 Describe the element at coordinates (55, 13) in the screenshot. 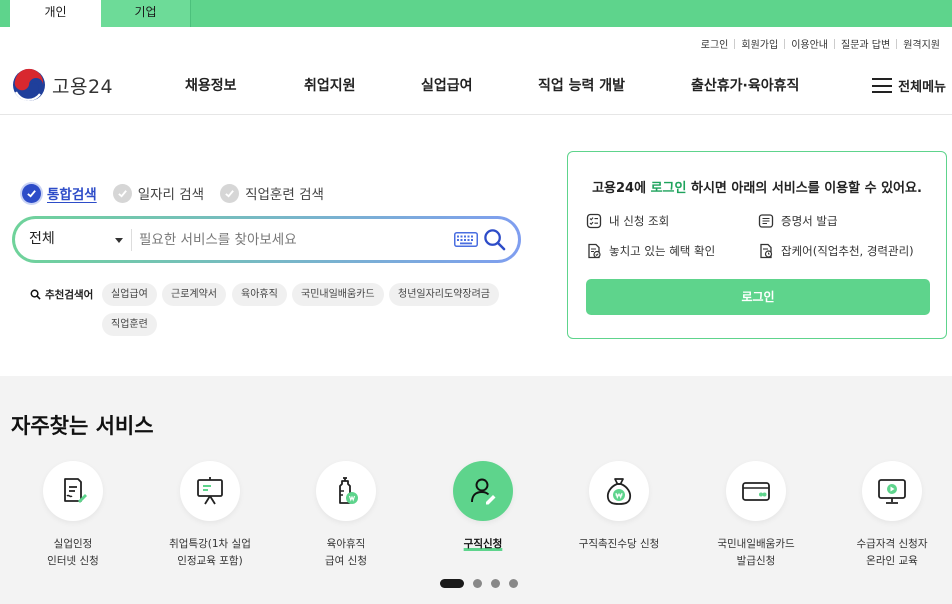

I see `tab-personal: 개인` at that location.